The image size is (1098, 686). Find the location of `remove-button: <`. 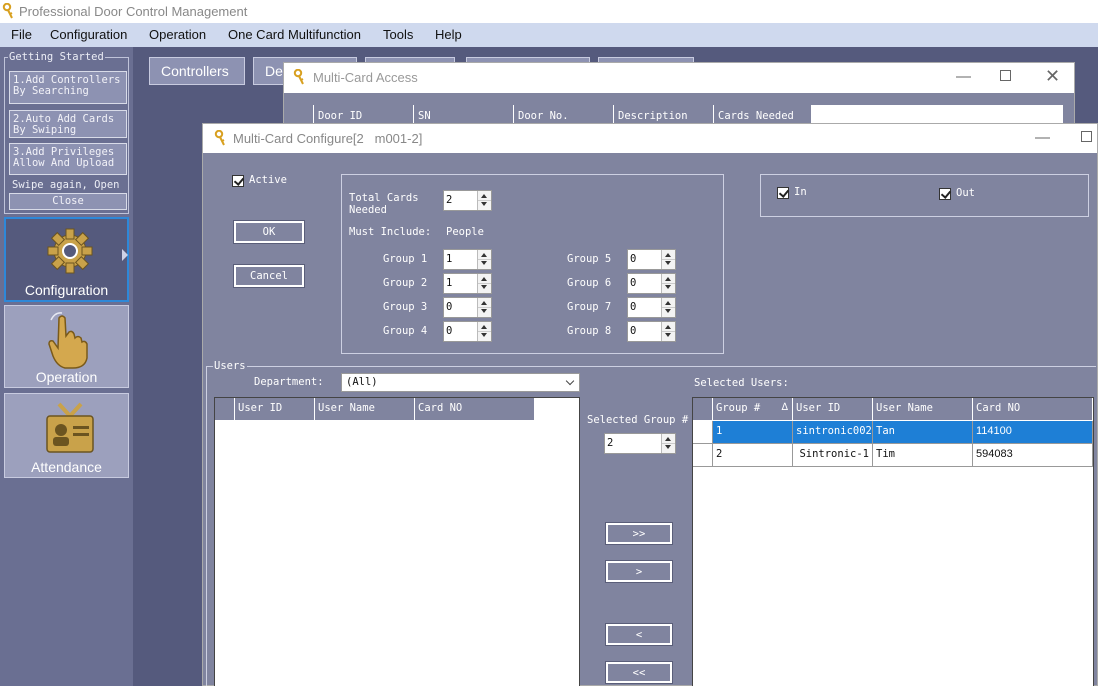

remove-button: < is located at coordinates (639, 634).